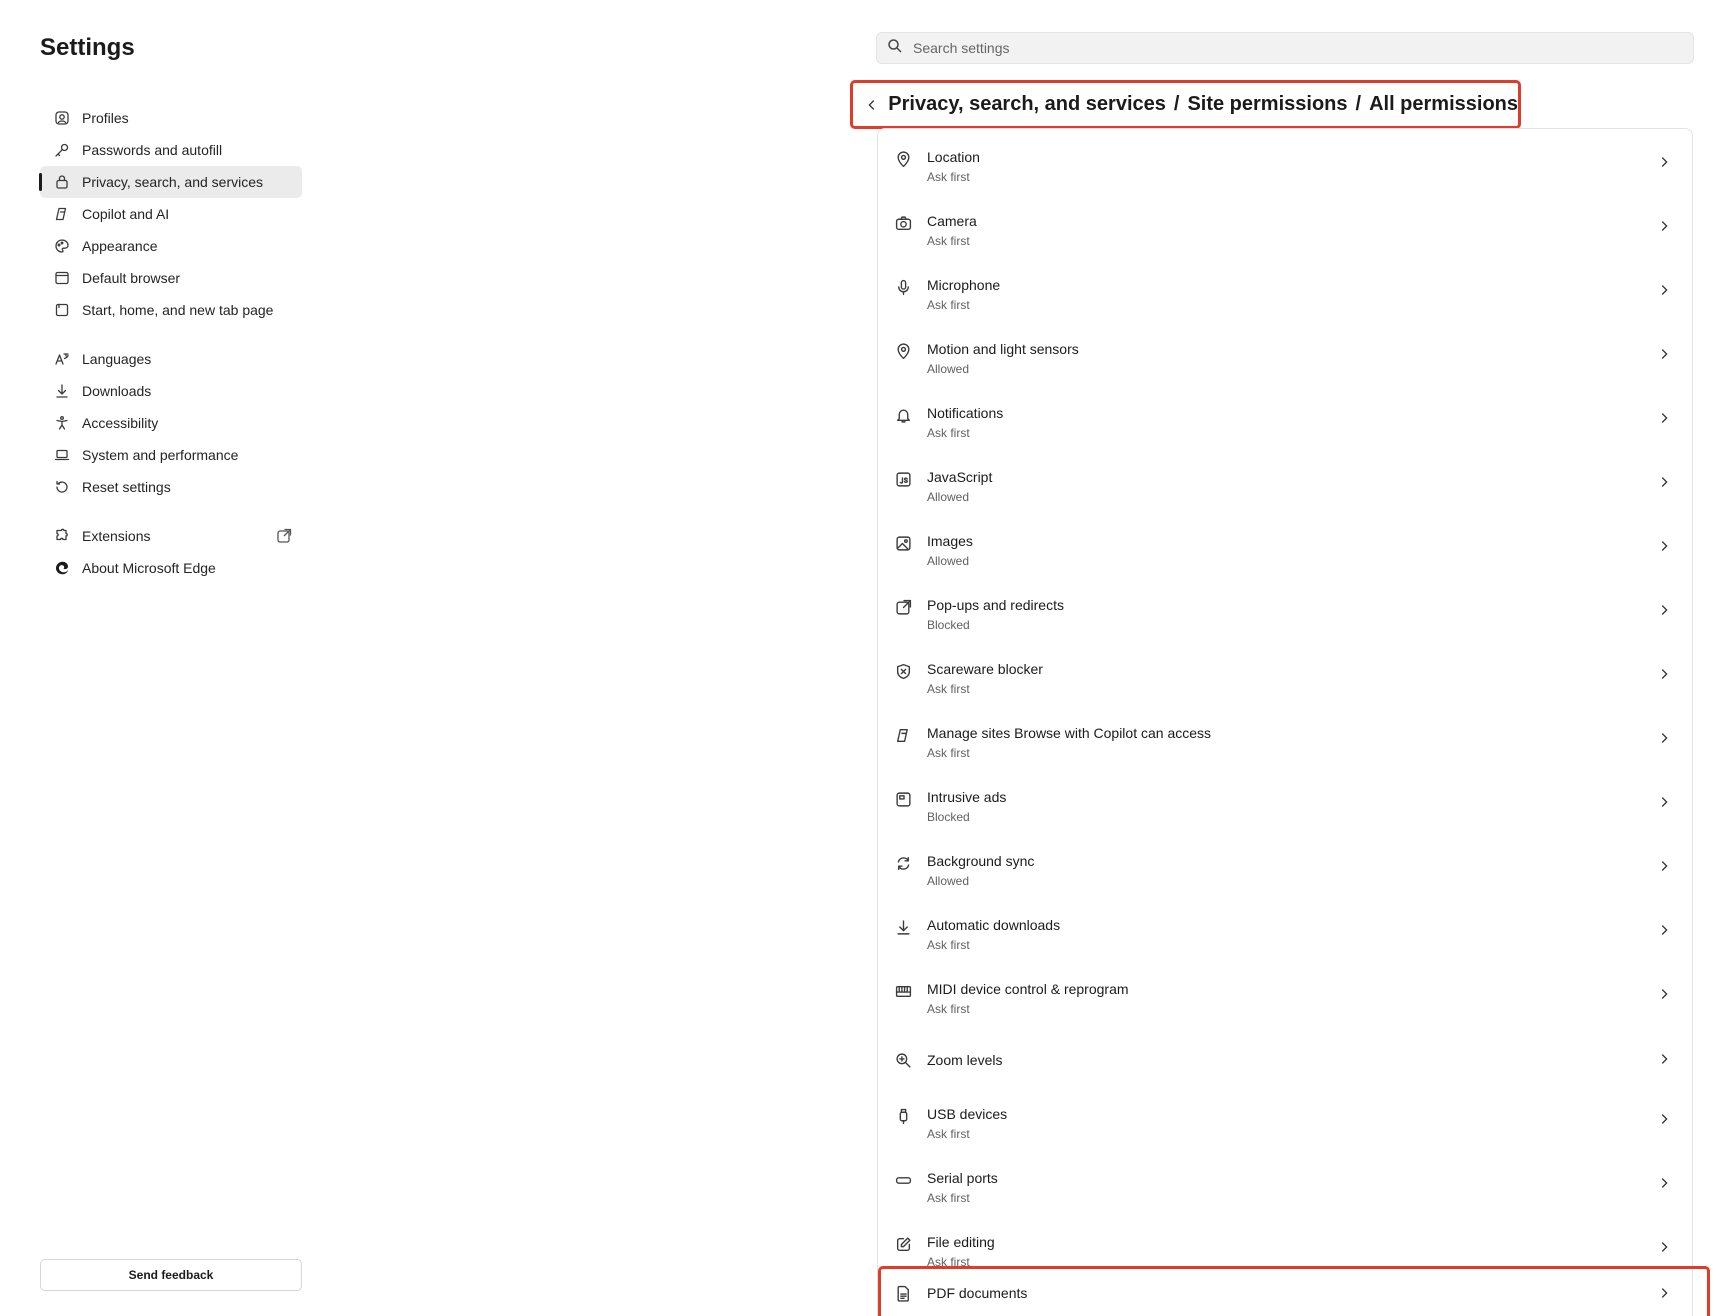 This screenshot has width=1728, height=1316. I want to click on search-icon, so click(895, 48).